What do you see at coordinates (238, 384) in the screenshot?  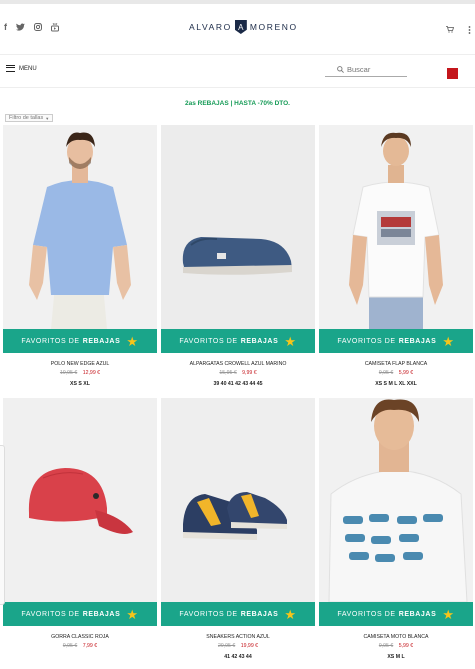 I see `product-sizes: 39 40 41 42 43 44 45` at bounding box center [238, 384].